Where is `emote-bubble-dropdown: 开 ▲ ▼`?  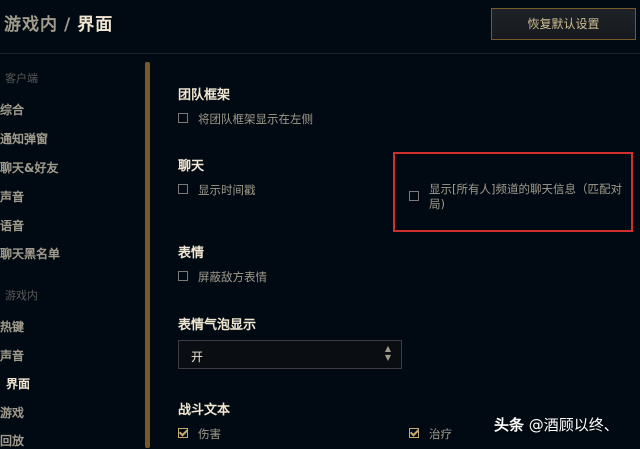
emote-bubble-dropdown: 开 ▲ ▼ is located at coordinates (290, 354).